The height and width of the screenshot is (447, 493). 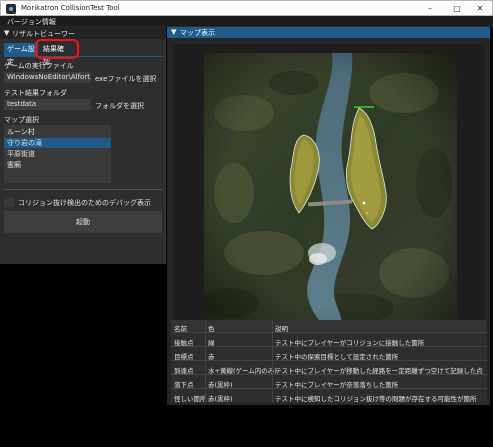 I want to click on table-row: 落下点 赤(黒枠) テスト中にプレイヤーが奈落落ちした箇所, so click(x=329, y=382).